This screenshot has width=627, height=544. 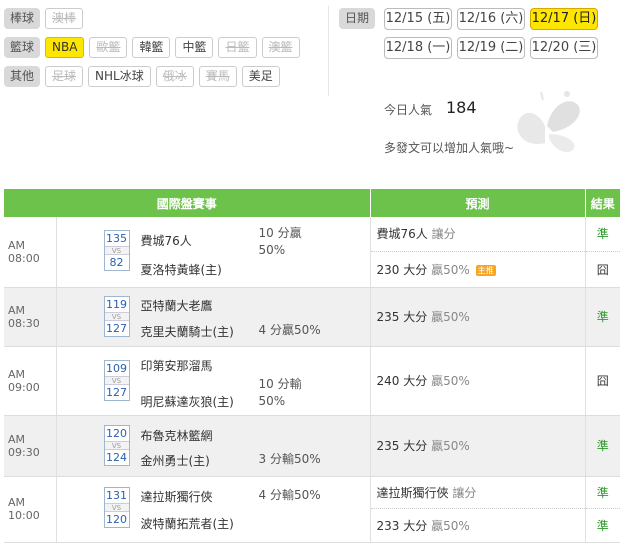 What do you see at coordinates (357, 18) in the screenshot?
I see `date-label: 日期` at bounding box center [357, 18].